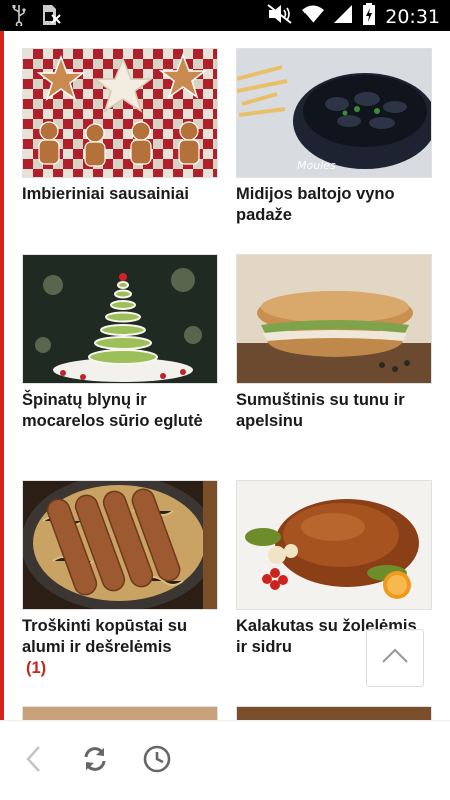 The width and height of the screenshot is (450, 800). I want to click on svg-text: Moules, so click(316, 165).